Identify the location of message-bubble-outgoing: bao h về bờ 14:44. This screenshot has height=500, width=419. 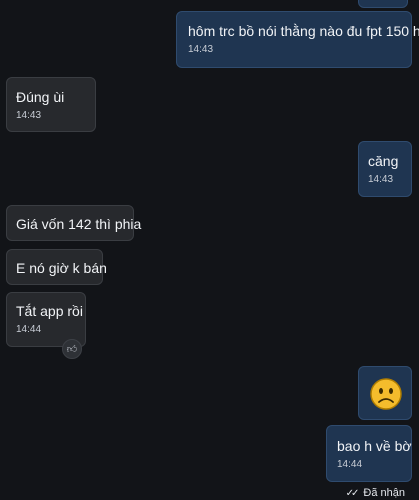
(369, 453).